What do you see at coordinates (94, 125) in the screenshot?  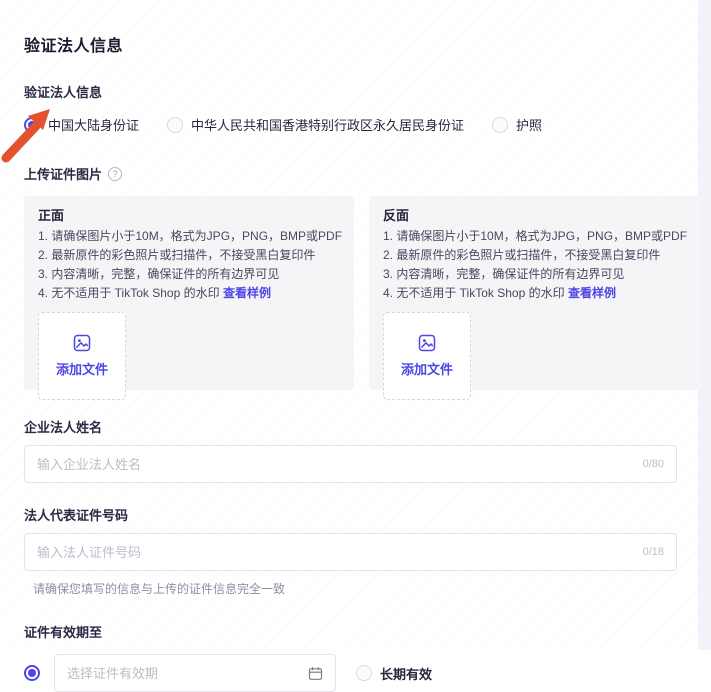 I see `radio-mainland-id-label: 中国大陆身份证` at bounding box center [94, 125].